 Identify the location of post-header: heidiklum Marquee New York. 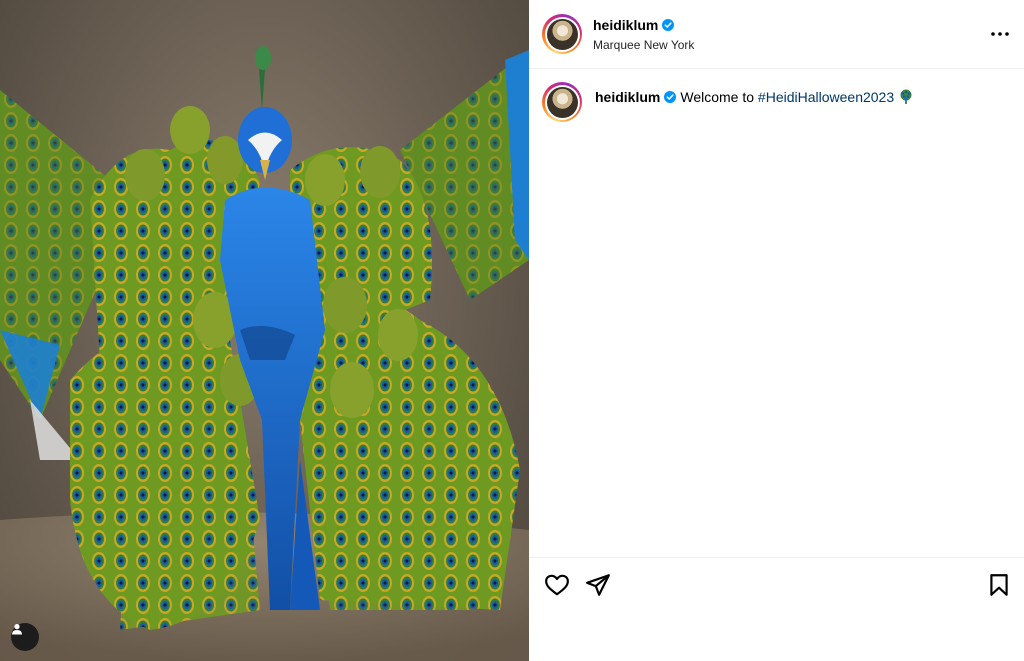
(776, 34).